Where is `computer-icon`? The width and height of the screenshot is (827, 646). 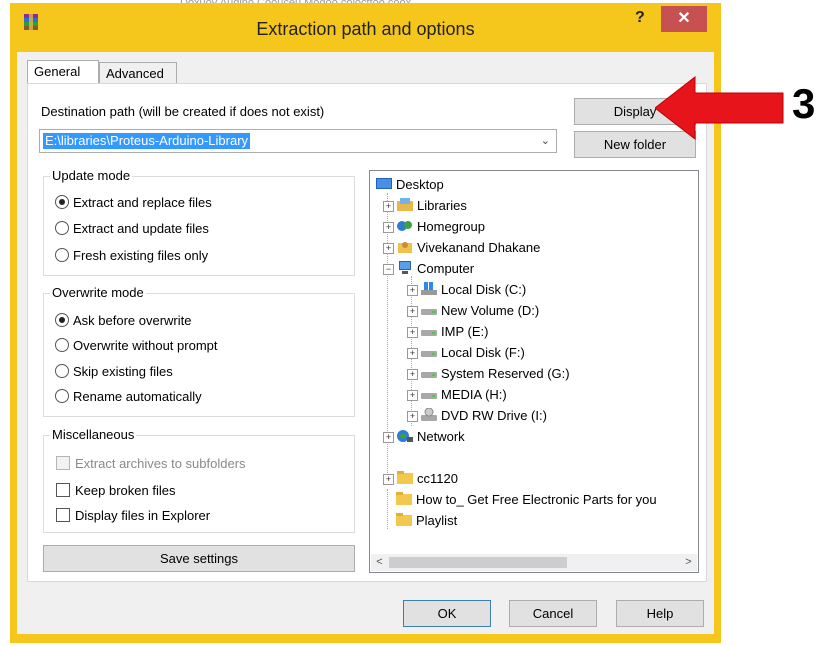
computer-icon is located at coordinates (405, 267).